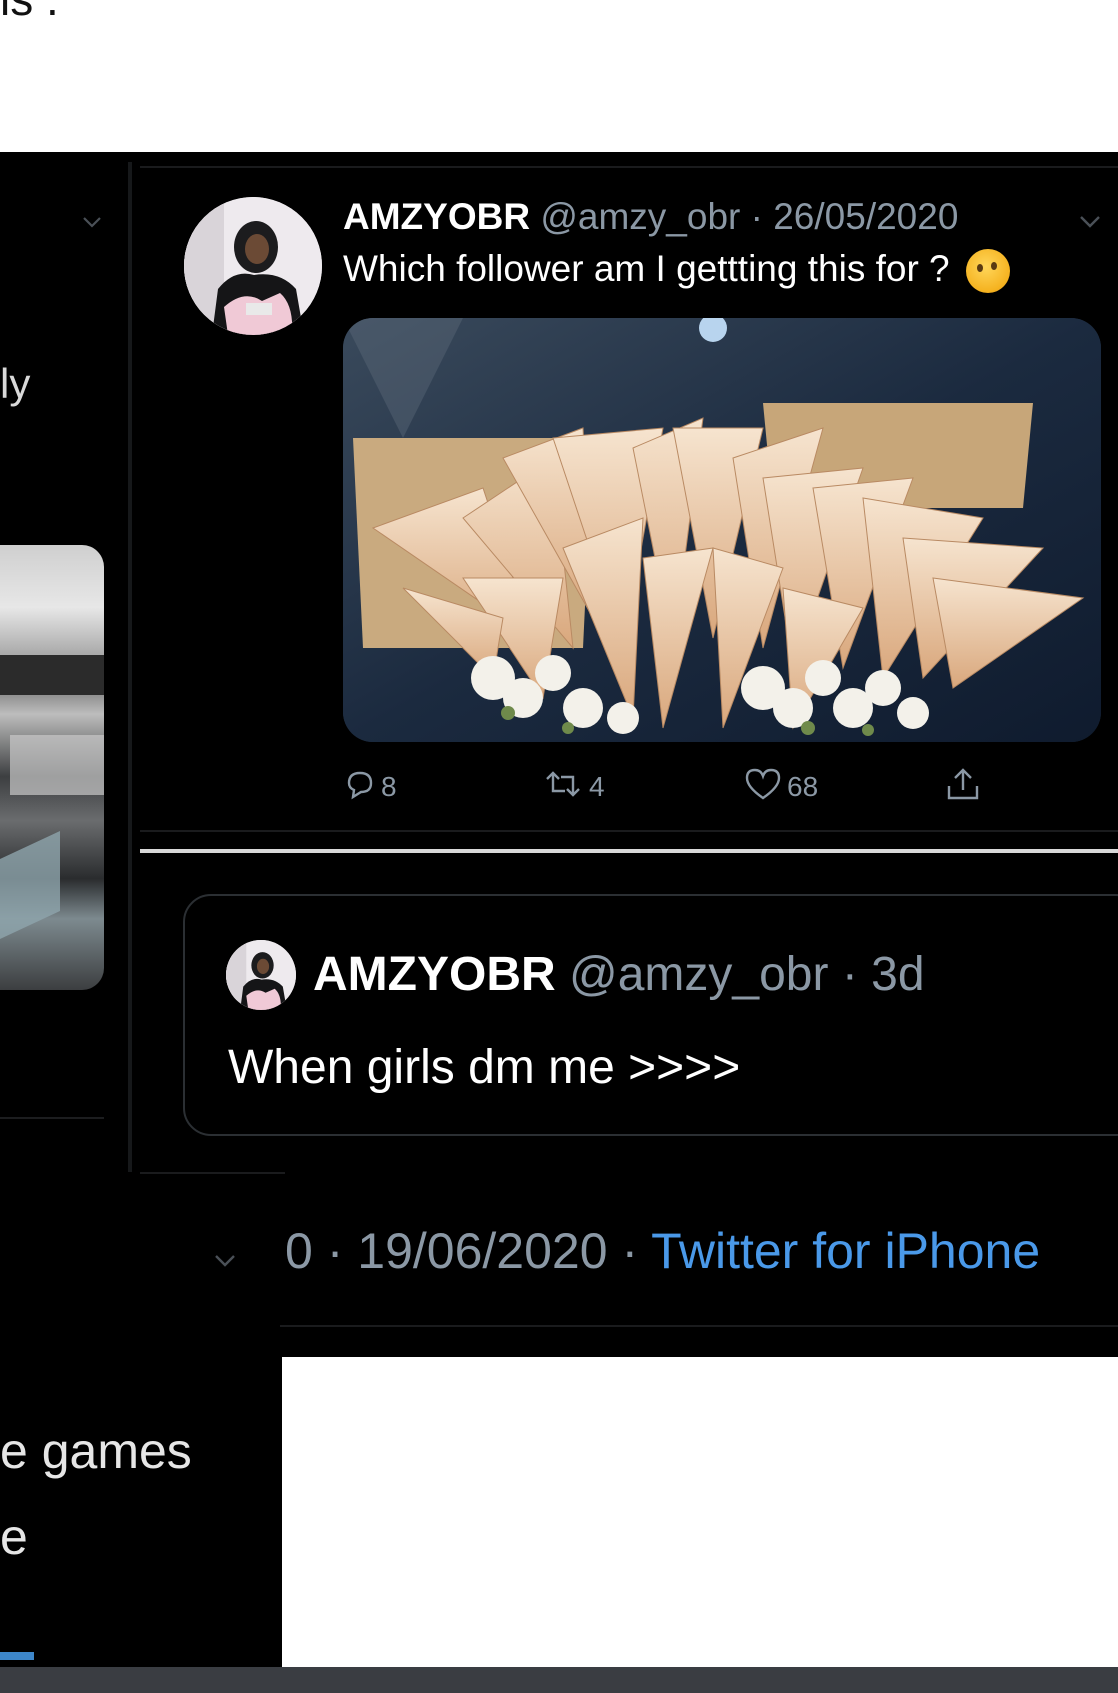 The height and width of the screenshot is (1693, 1118). I want to click on tweet-meta: 0 · 19/06/2020 · Twitter for iPhone, so click(662, 1251).